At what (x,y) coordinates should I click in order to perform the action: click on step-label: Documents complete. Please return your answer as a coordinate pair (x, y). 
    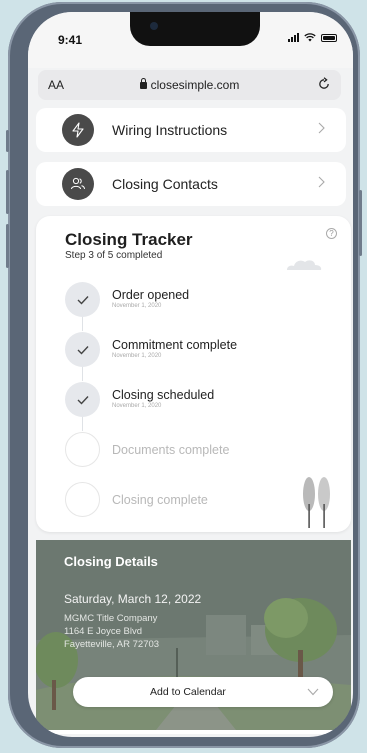
    Looking at the image, I should click on (171, 450).